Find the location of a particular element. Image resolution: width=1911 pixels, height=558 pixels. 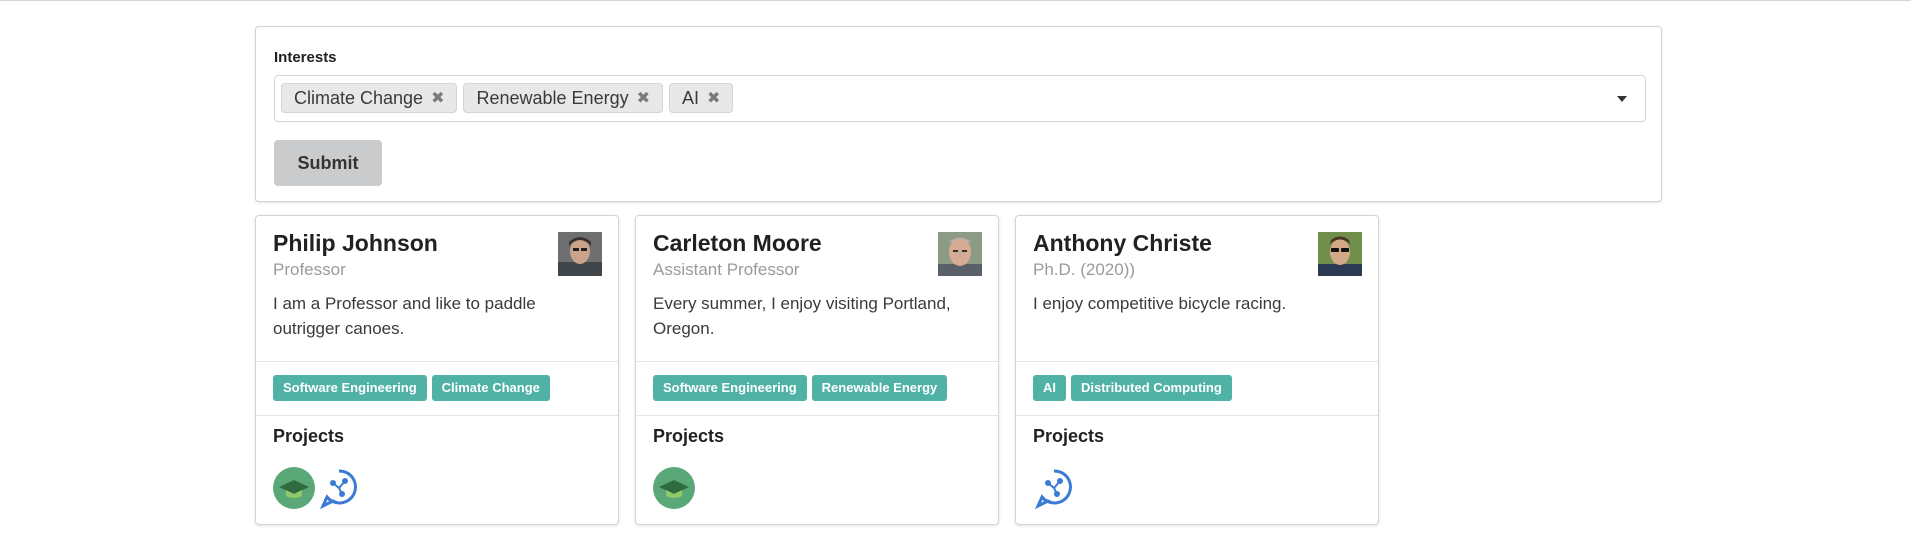

profile-bio: I enjoy competitive bicycle racing. is located at coordinates (1160, 303).